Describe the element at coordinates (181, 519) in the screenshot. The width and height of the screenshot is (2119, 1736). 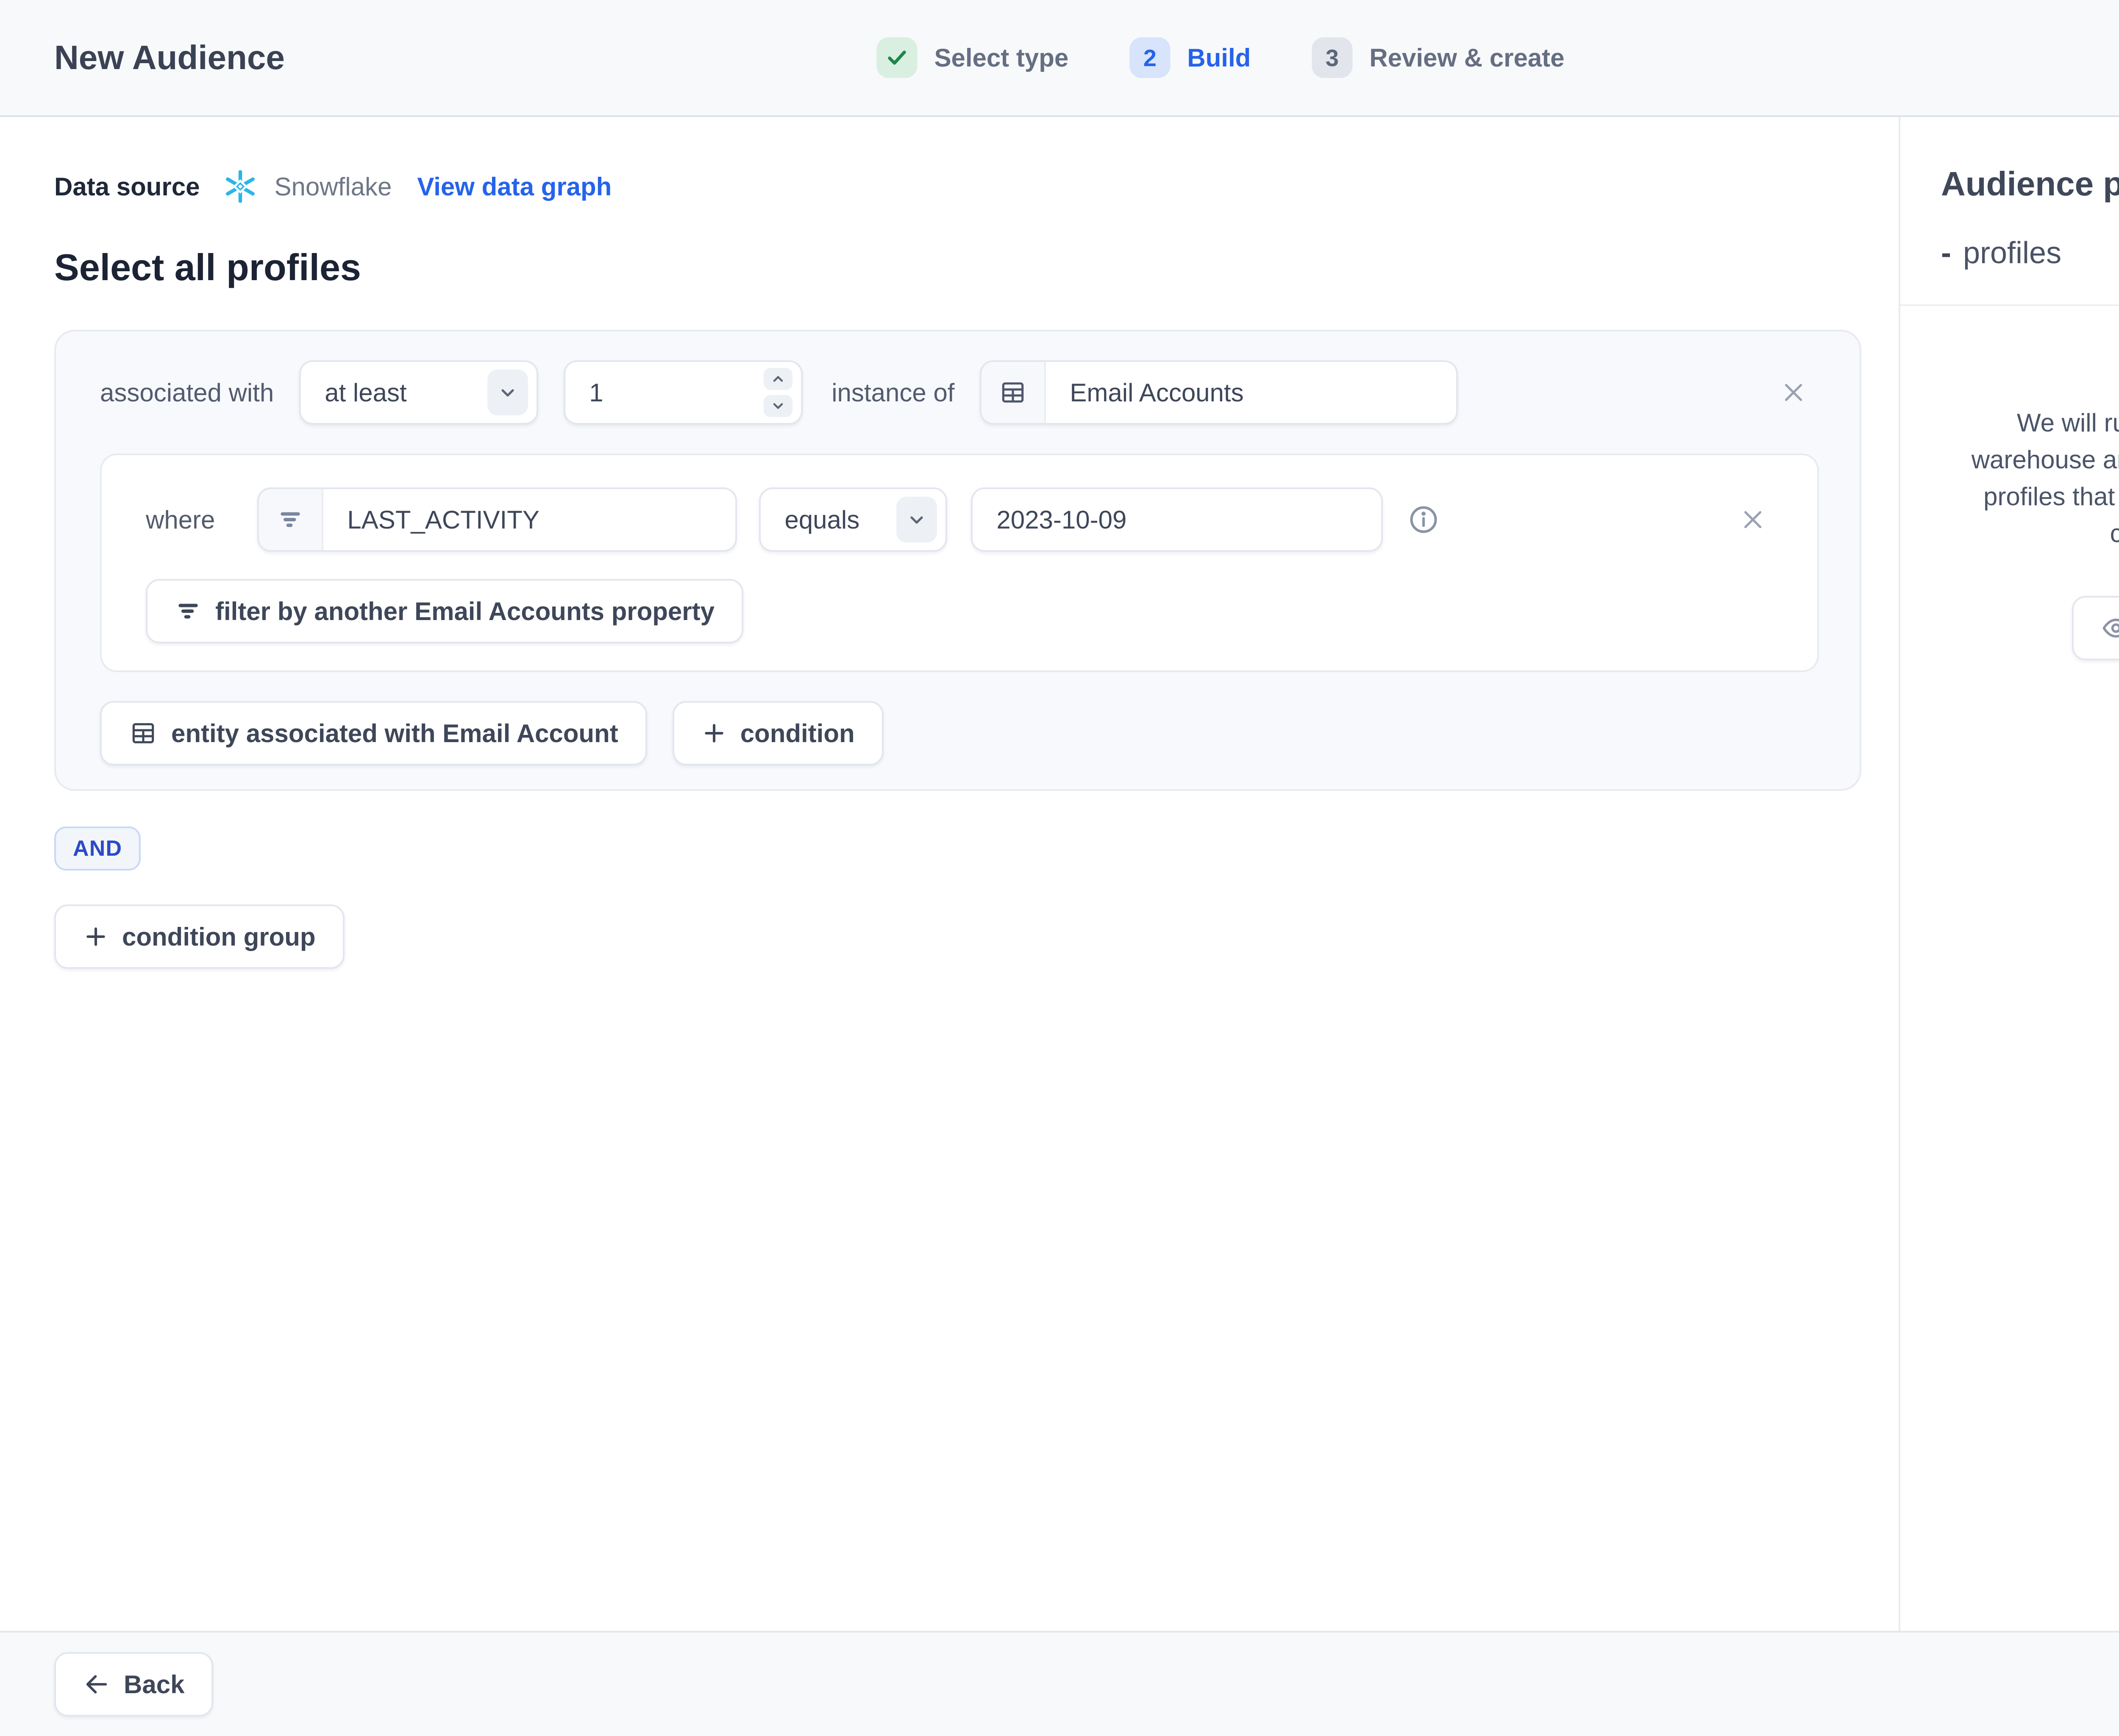
I see `where-label: where` at that location.